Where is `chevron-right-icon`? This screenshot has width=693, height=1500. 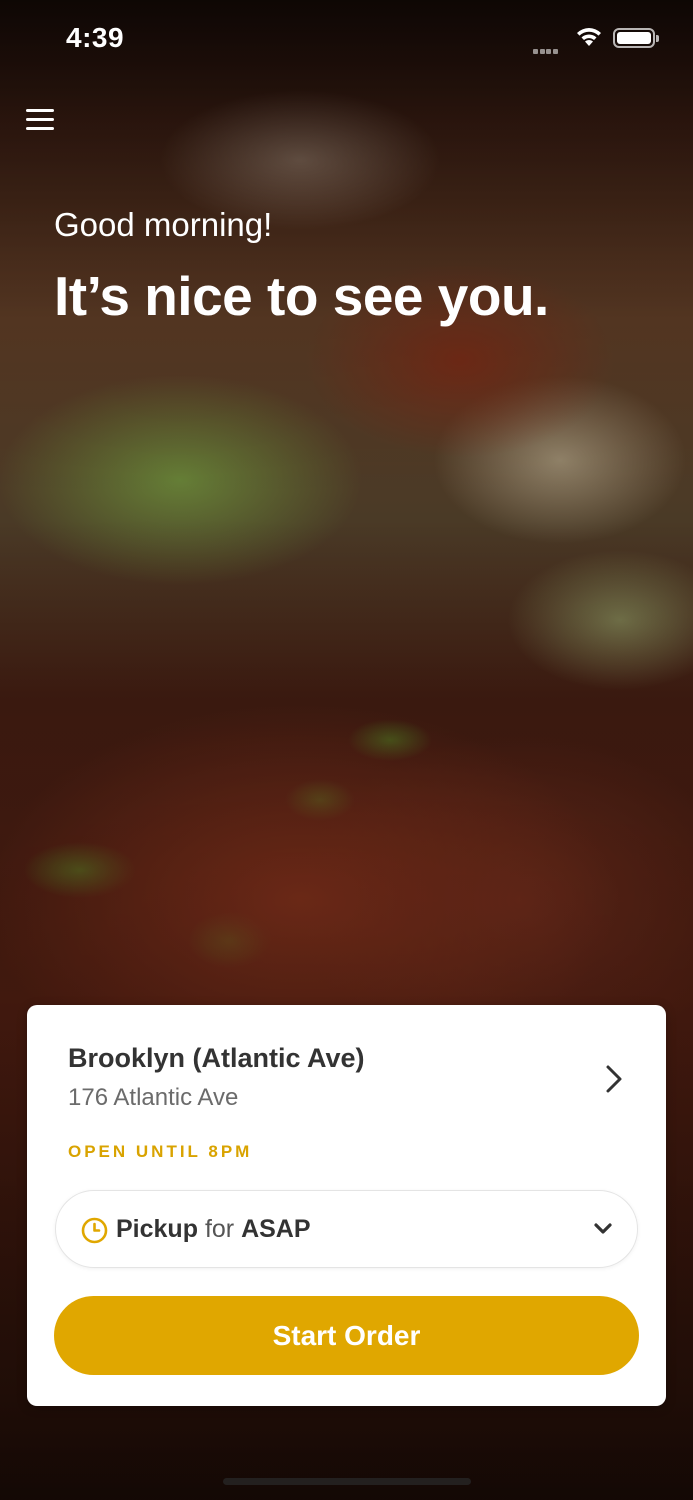 chevron-right-icon is located at coordinates (614, 1079).